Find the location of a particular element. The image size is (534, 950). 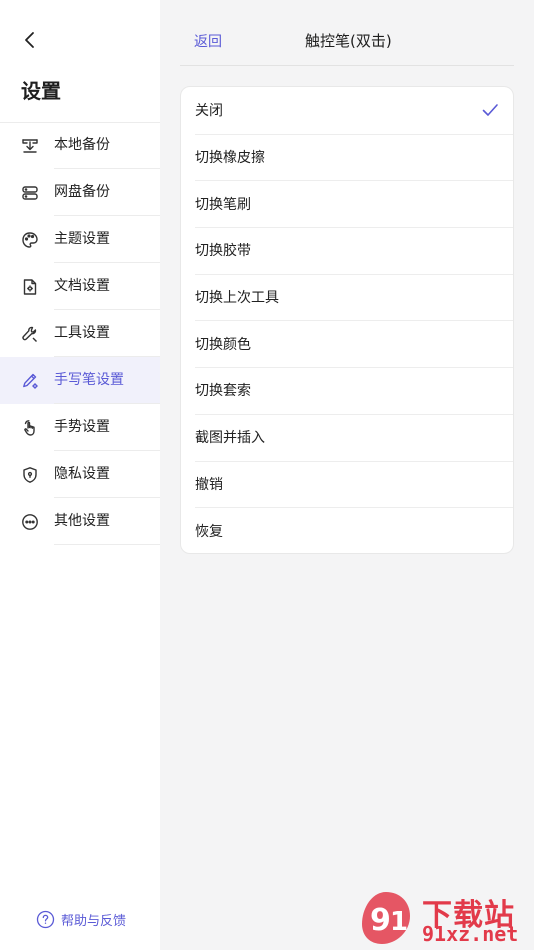

option-undo: 撤销 is located at coordinates (347, 484).